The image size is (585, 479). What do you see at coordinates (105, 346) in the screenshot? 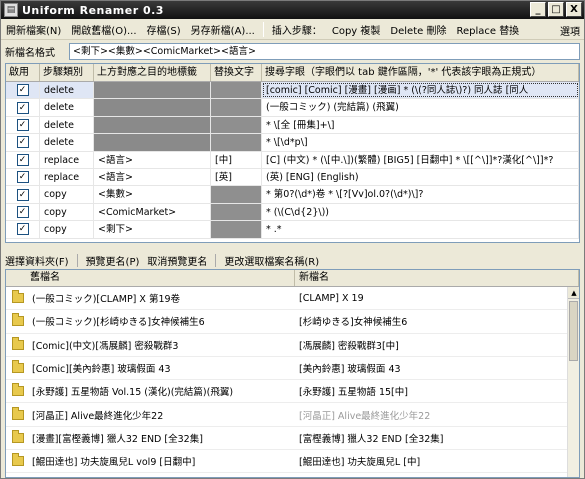
I see `file-old-name: [Comic](中文)[馮展麟] 密殺戰群3` at bounding box center [105, 346].